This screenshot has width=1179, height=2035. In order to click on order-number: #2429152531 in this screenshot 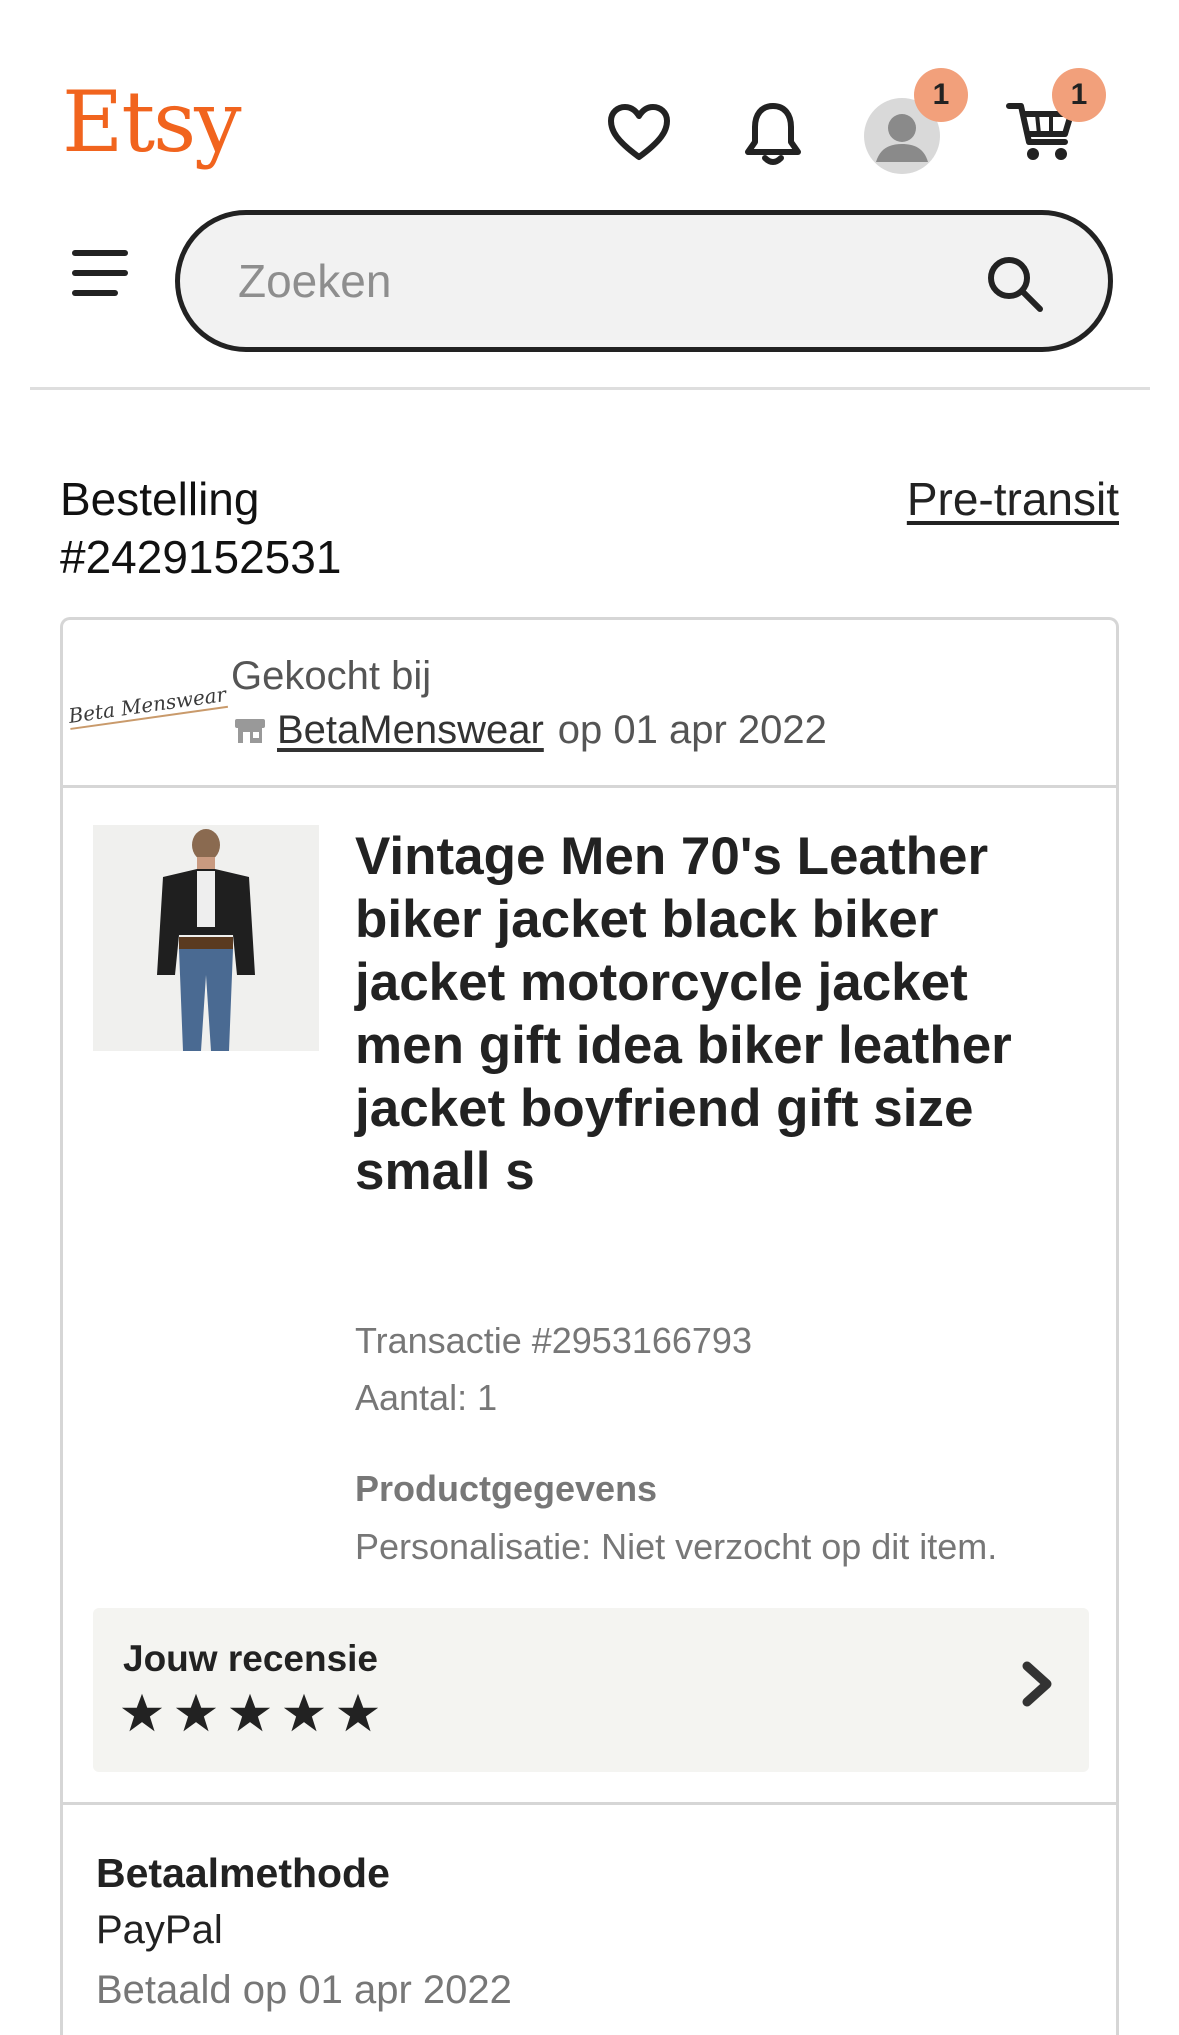, I will do `click(201, 557)`.